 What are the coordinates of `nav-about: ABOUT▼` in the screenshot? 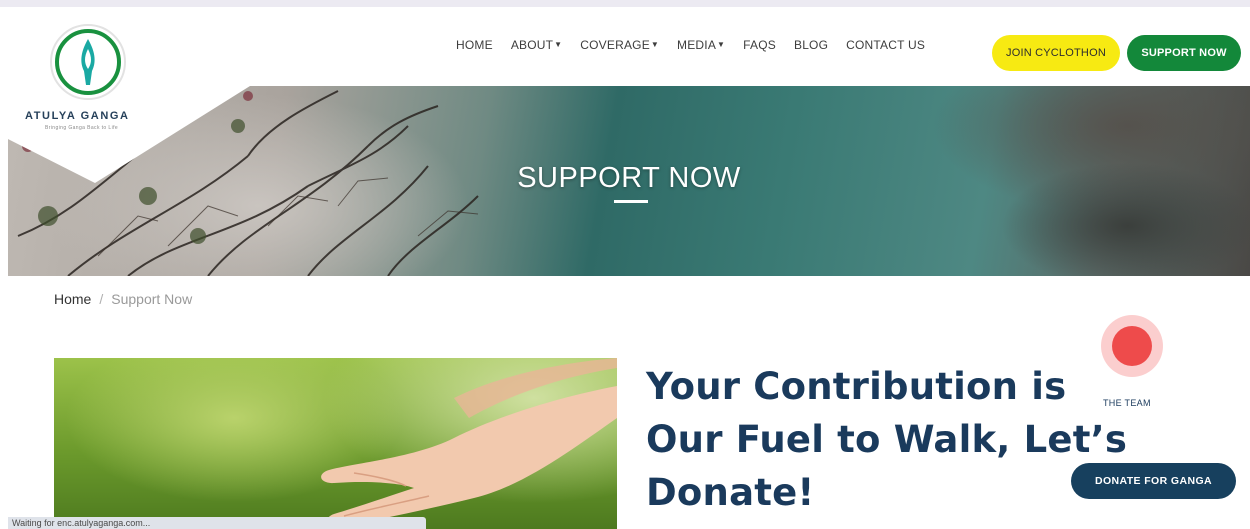 It's located at (536, 45).